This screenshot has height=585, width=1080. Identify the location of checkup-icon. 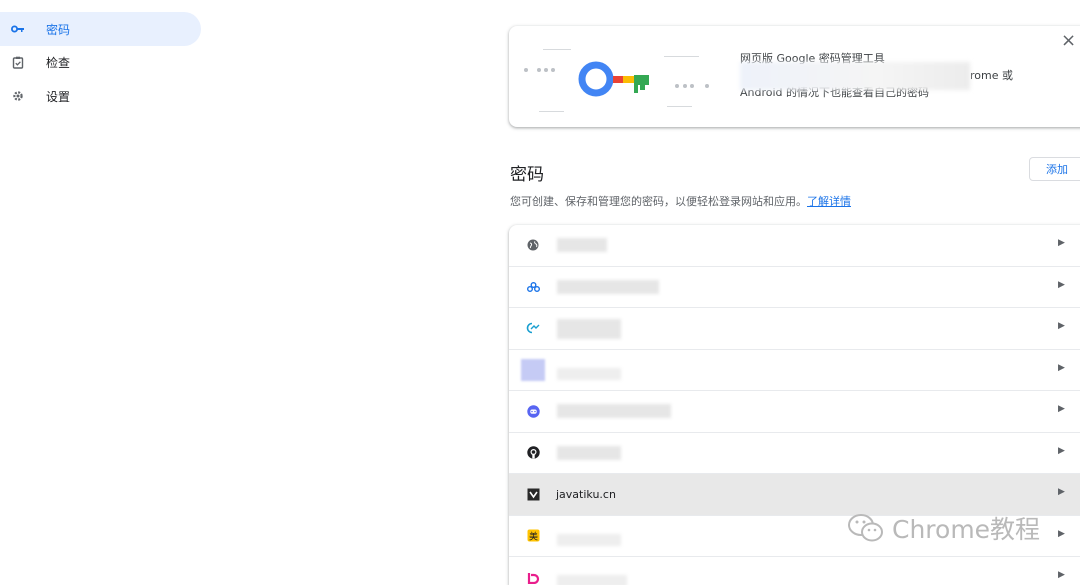
(18, 62).